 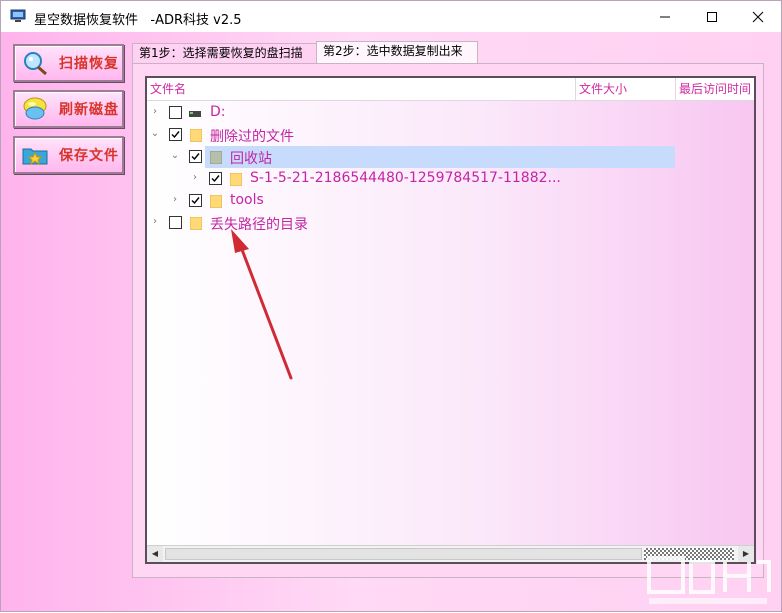 What do you see at coordinates (195, 114) in the screenshot?
I see `drive-icon` at bounding box center [195, 114].